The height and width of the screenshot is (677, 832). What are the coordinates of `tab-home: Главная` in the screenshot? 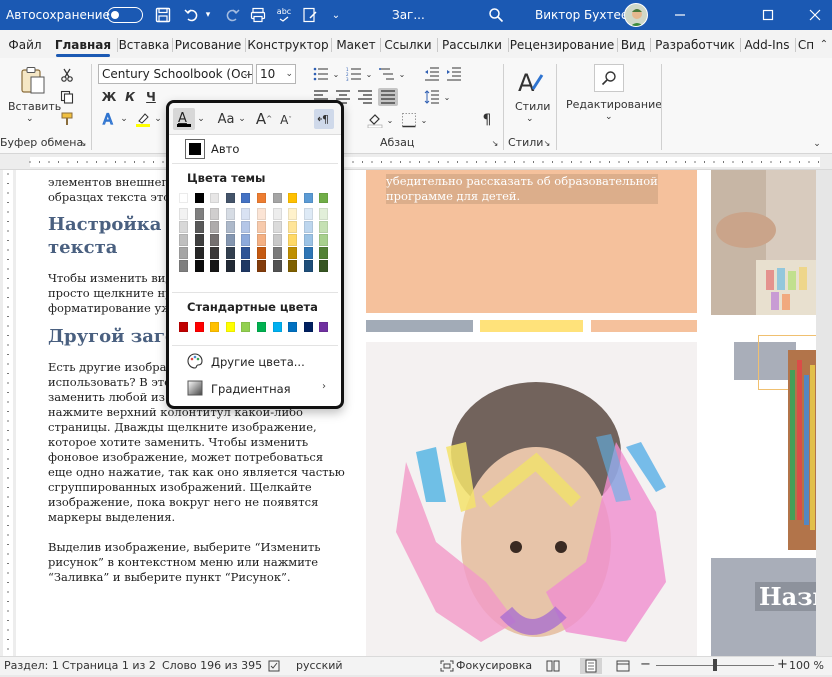 It's located at (83, 44).